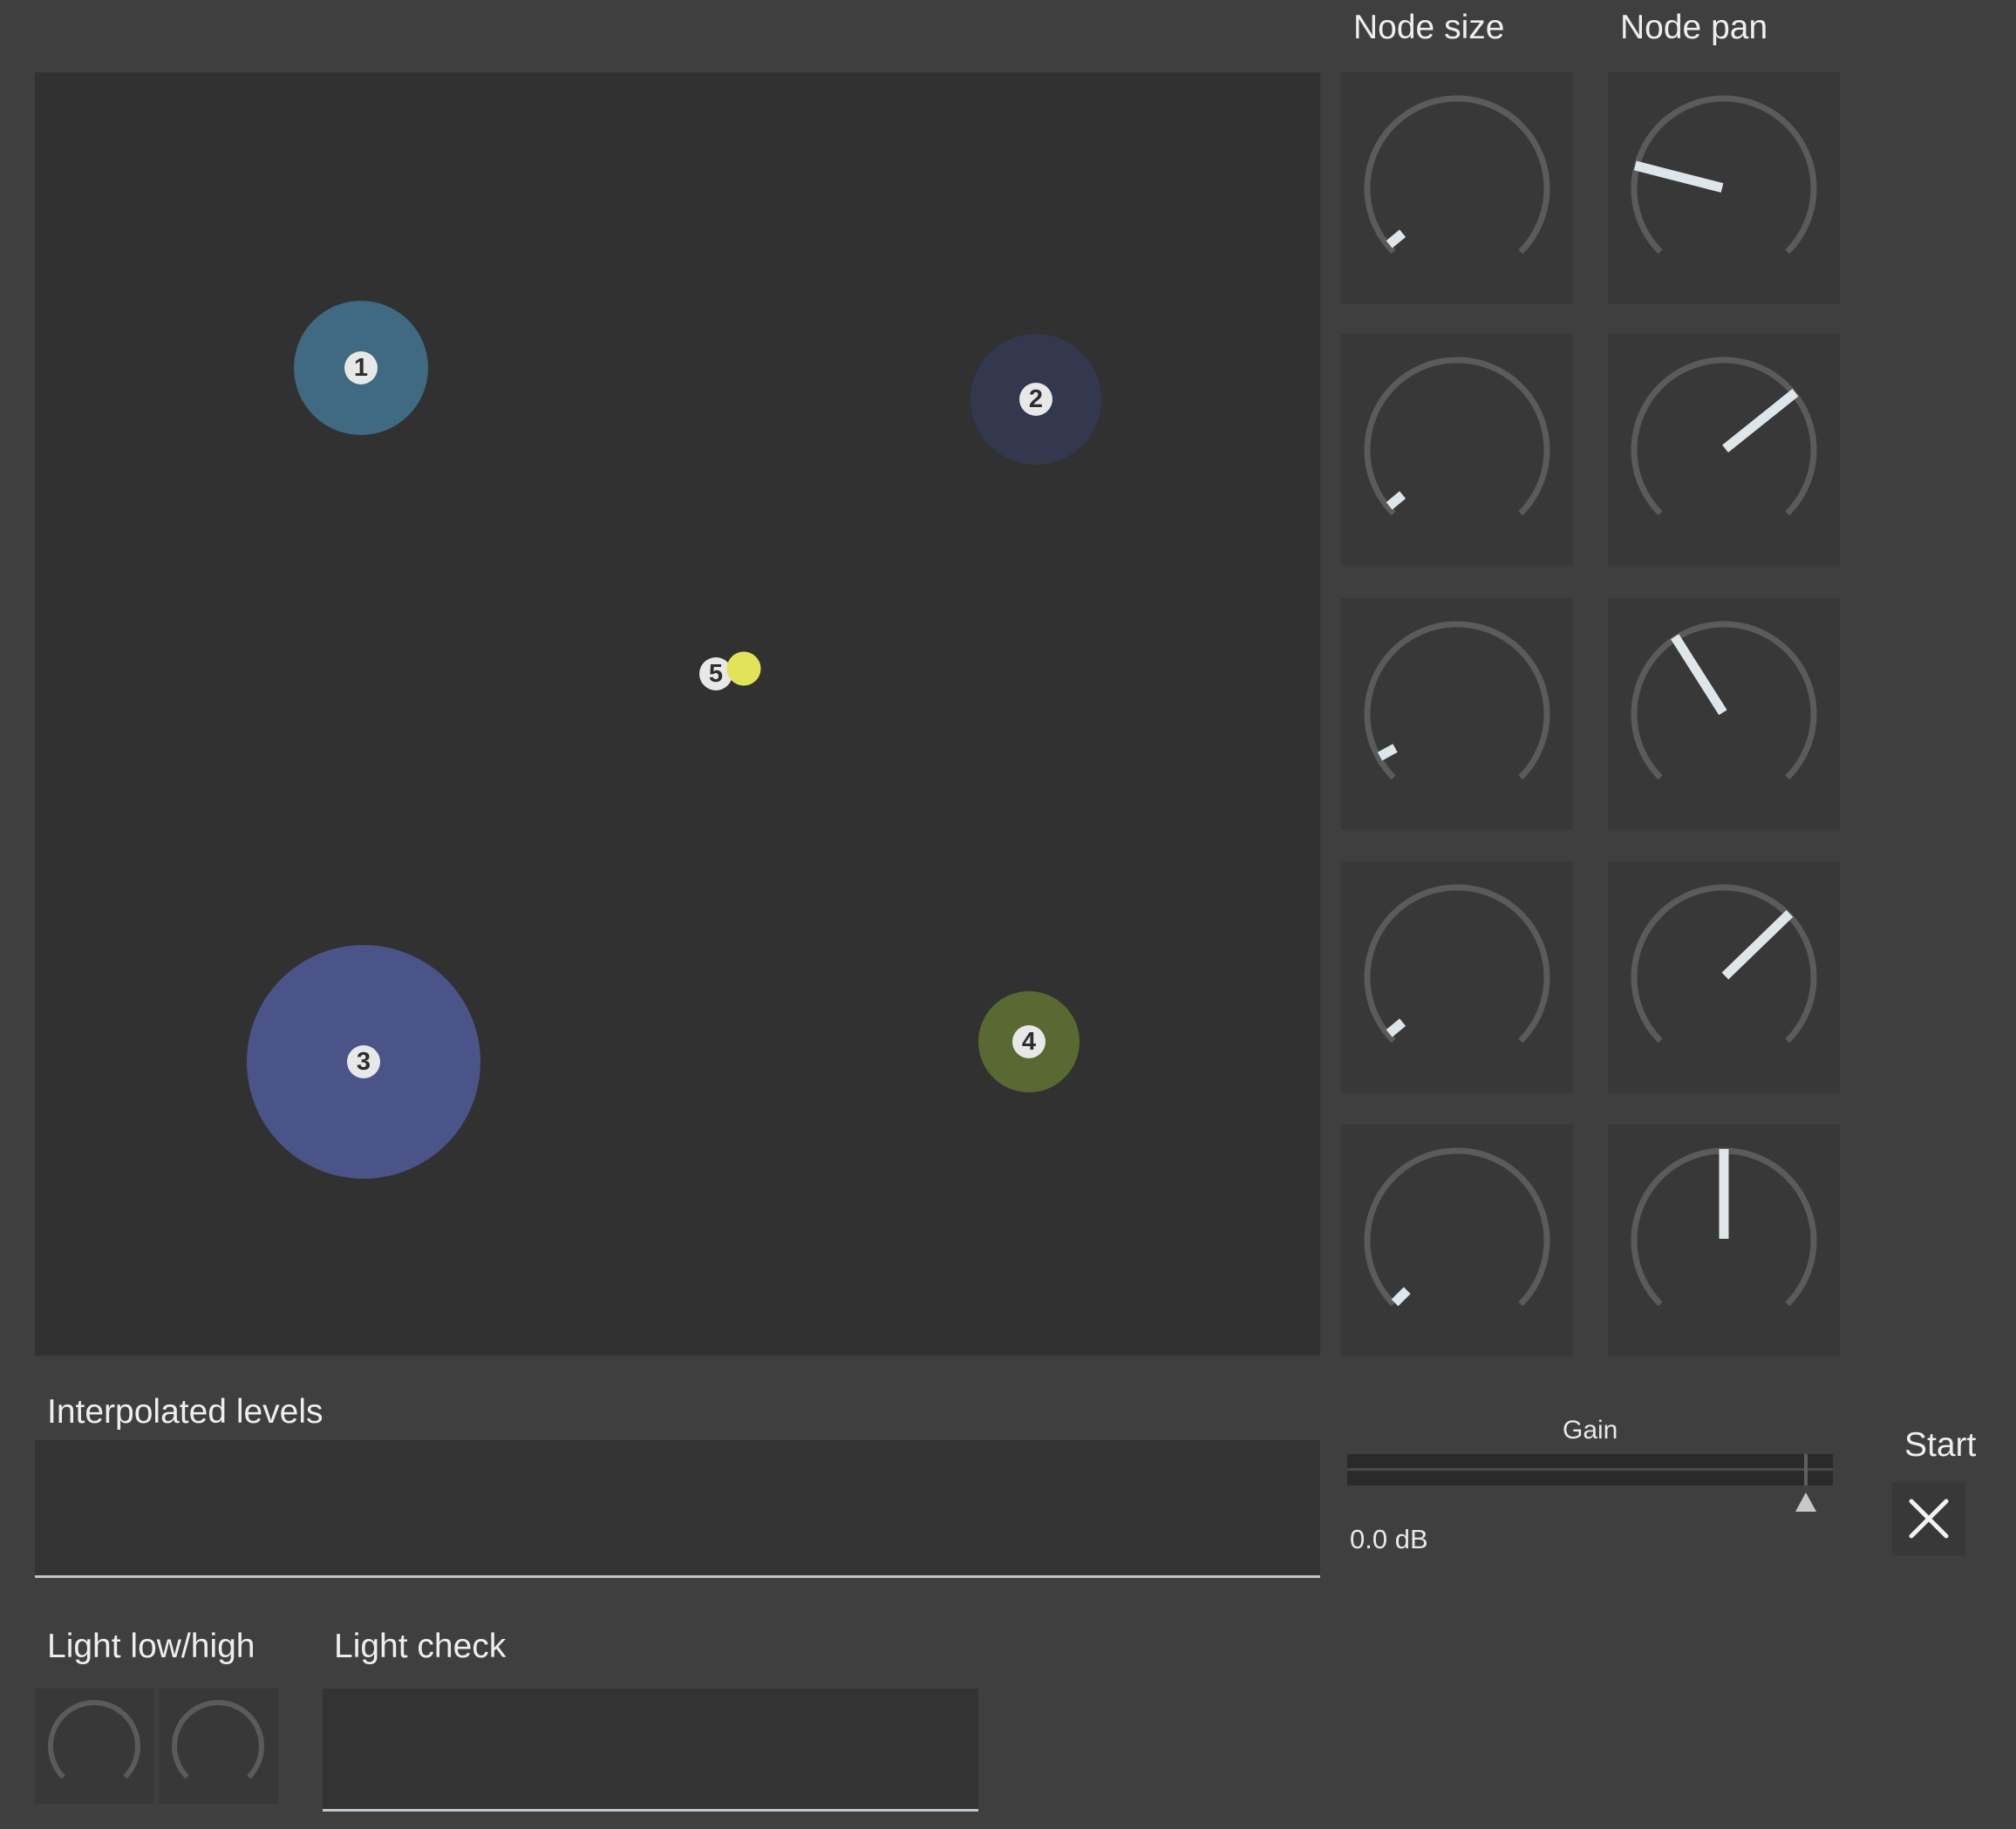 The width and height of the screenshot is (2016, 1829). I want to click on node-2-number: 2, so click(1035, 399).